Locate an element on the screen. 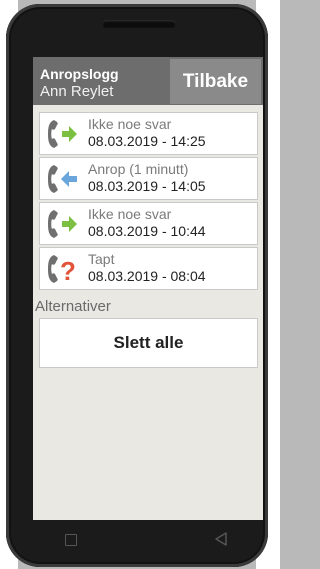 The image size is (320, 569). call-status: Tapt is located at coordinates (101, 259).